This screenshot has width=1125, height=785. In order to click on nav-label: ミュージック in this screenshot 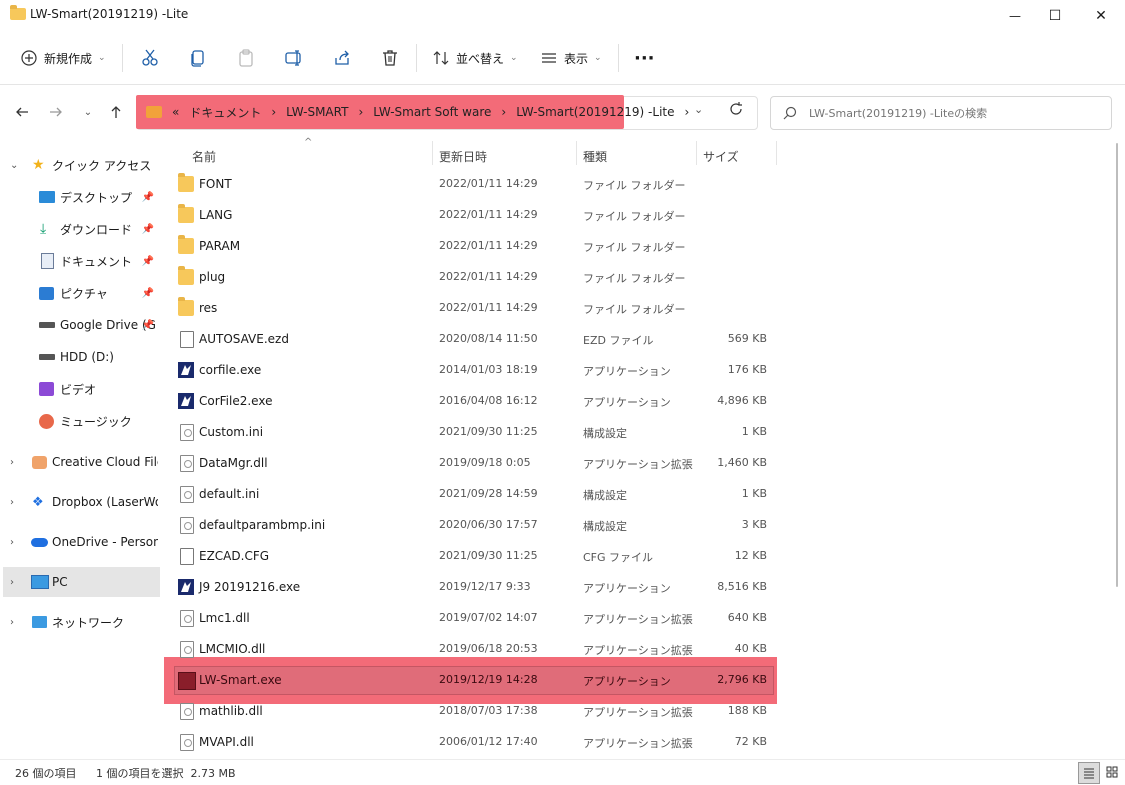, I will do `click(96, 421)`.